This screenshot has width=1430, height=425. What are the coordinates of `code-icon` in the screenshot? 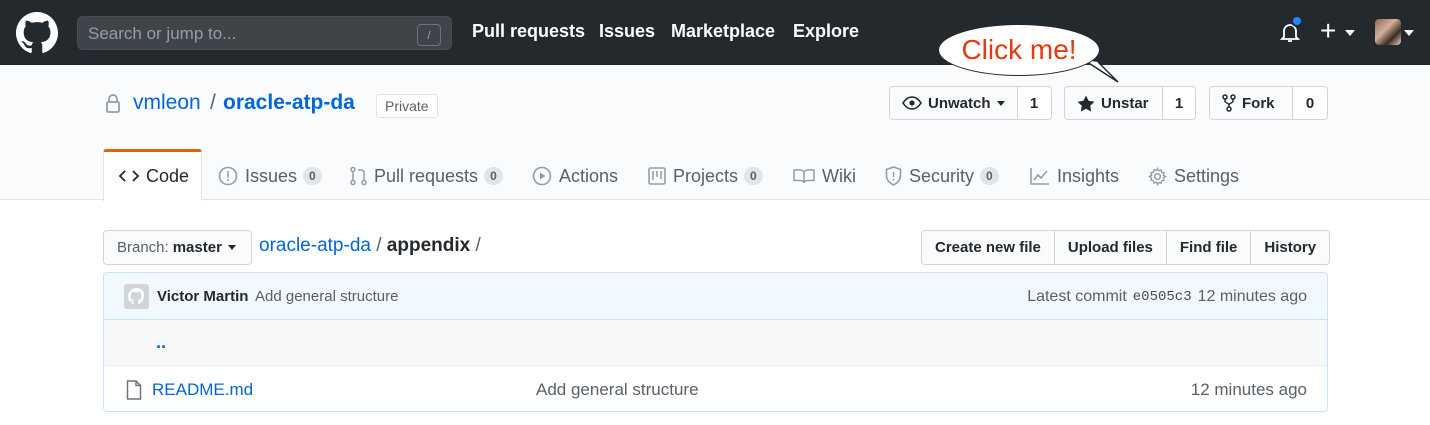 It's located at (129, 176).